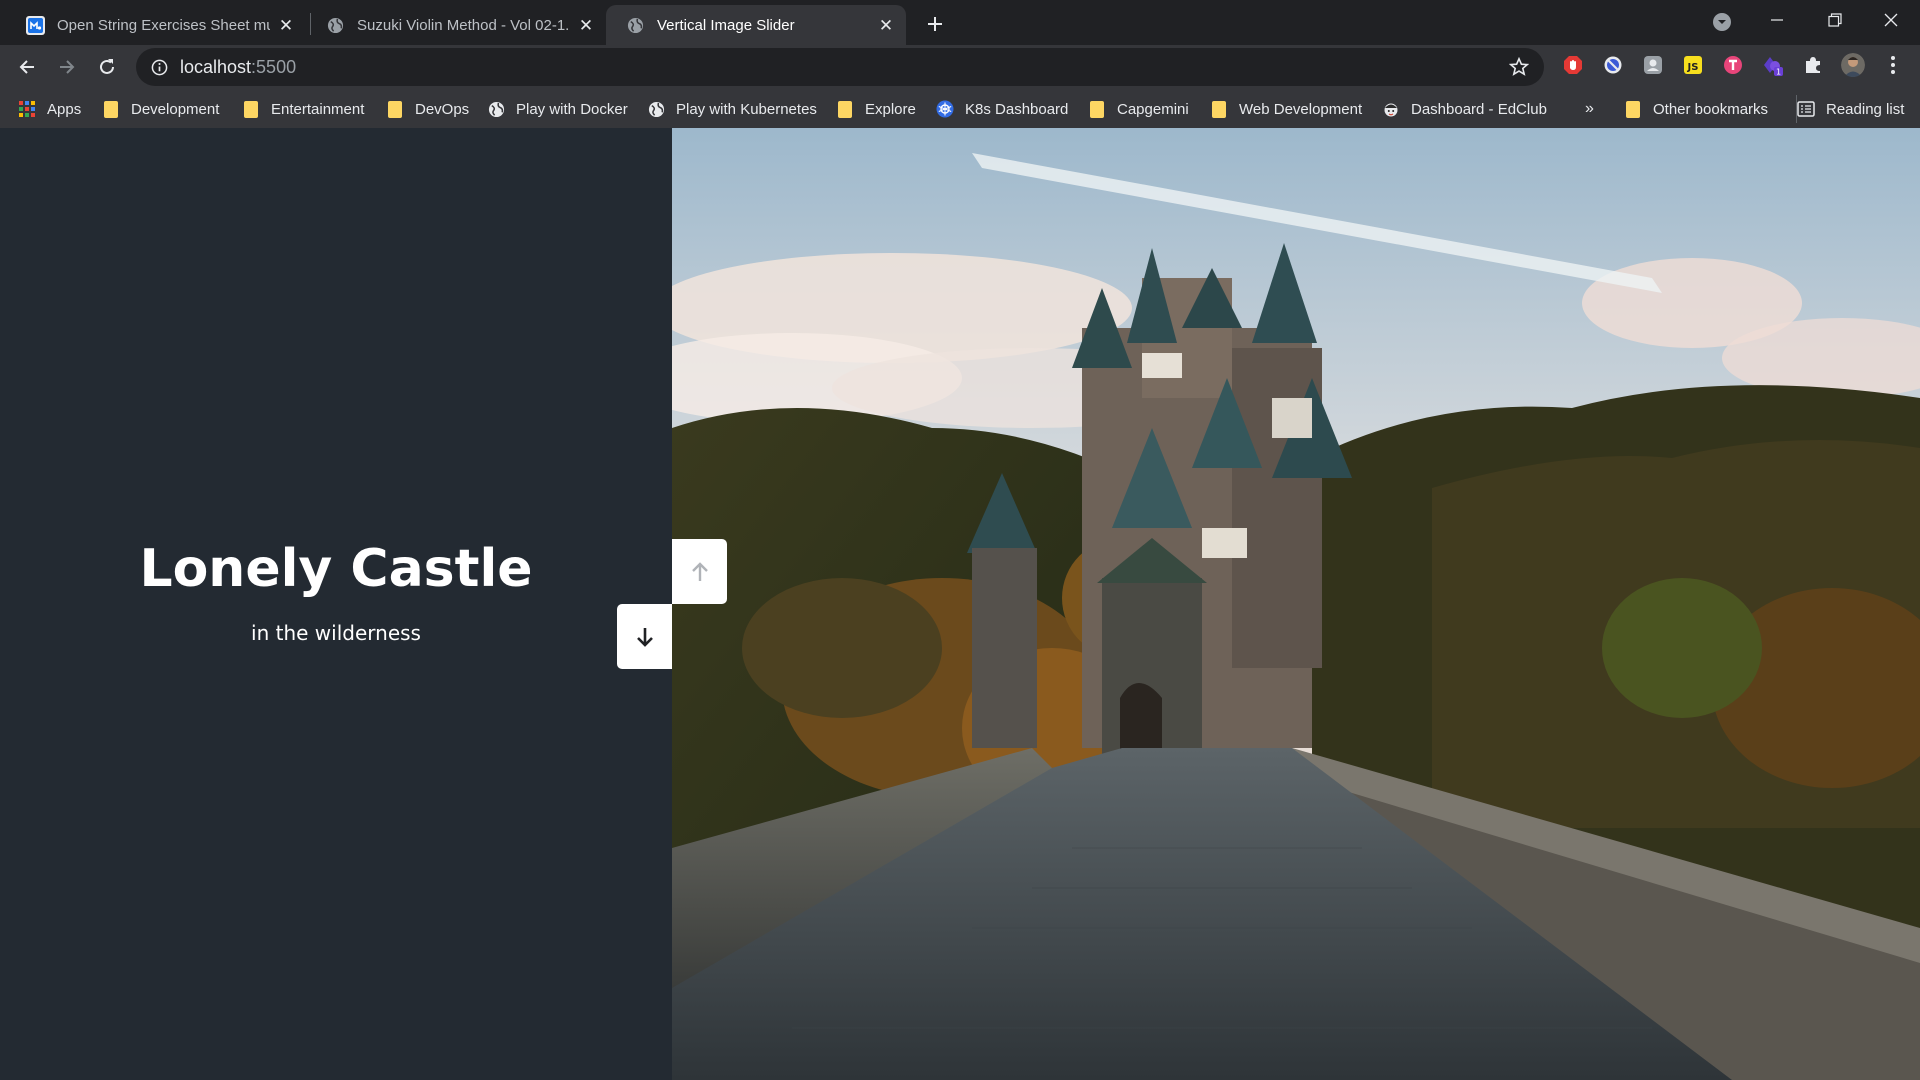 The width and height of the screenshot is (1920, 1080). Describe the element at coordinates (27, 109) in the screenshot. I see `apps-grid-icon` at that location.